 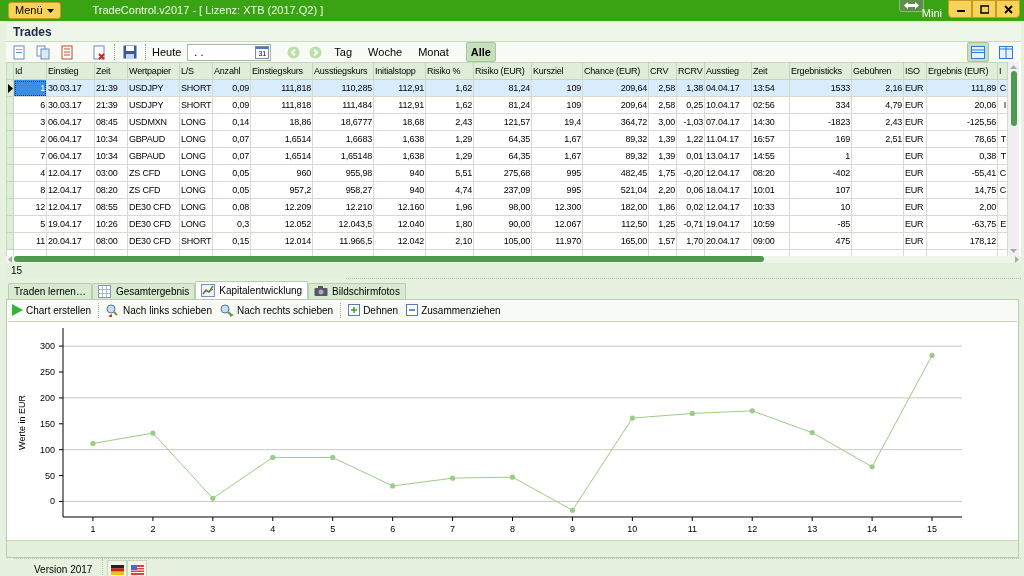 I want to click on period-tab: Alle, so click(x=480, y=52).